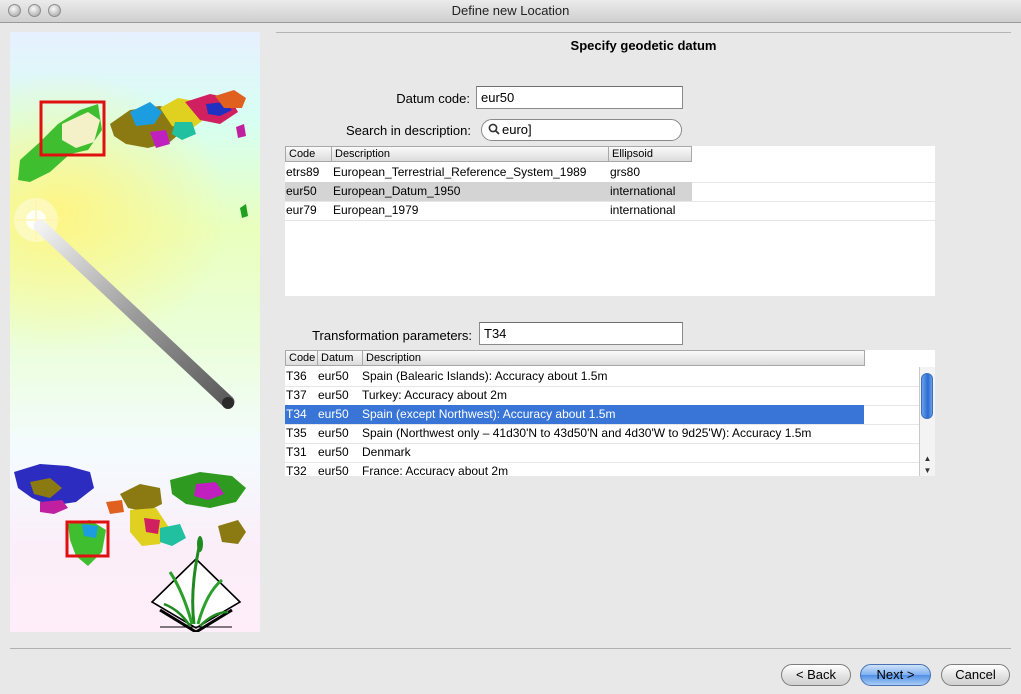 The image size is (1021, 694). I want to click on grass-logo, so click(196, 584).